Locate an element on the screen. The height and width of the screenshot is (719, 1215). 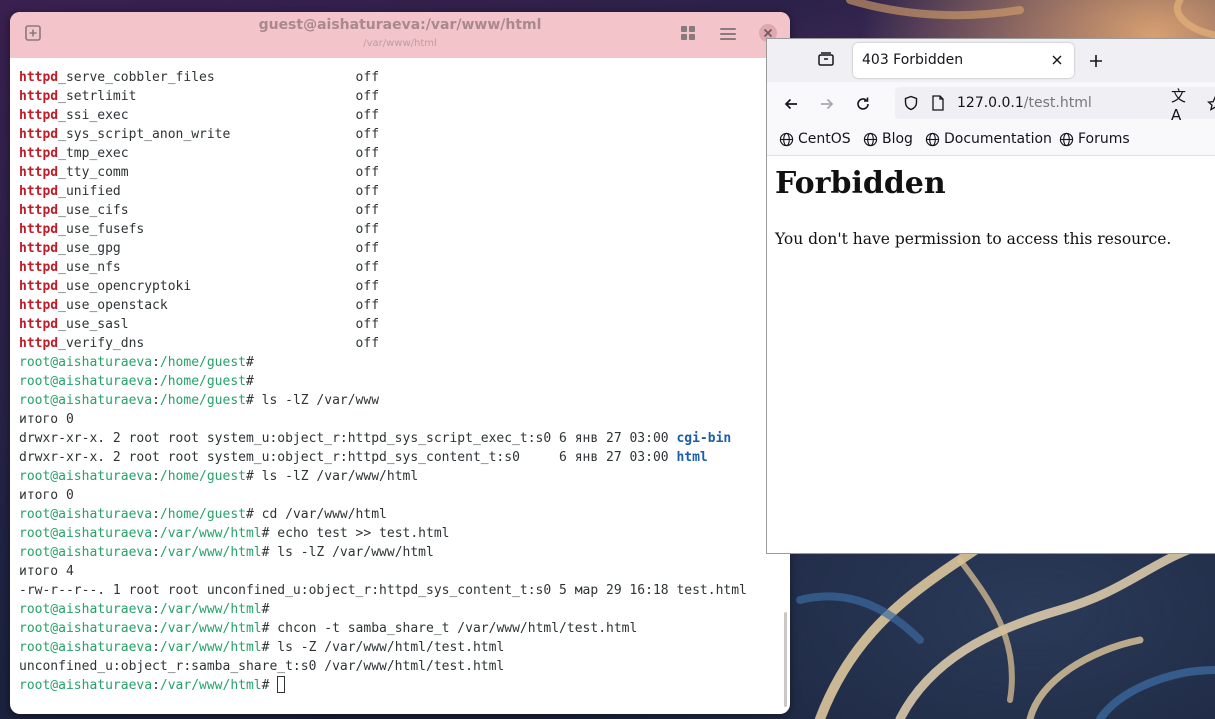
bookmark-label: CentOS is located at coordinates (824, 139).